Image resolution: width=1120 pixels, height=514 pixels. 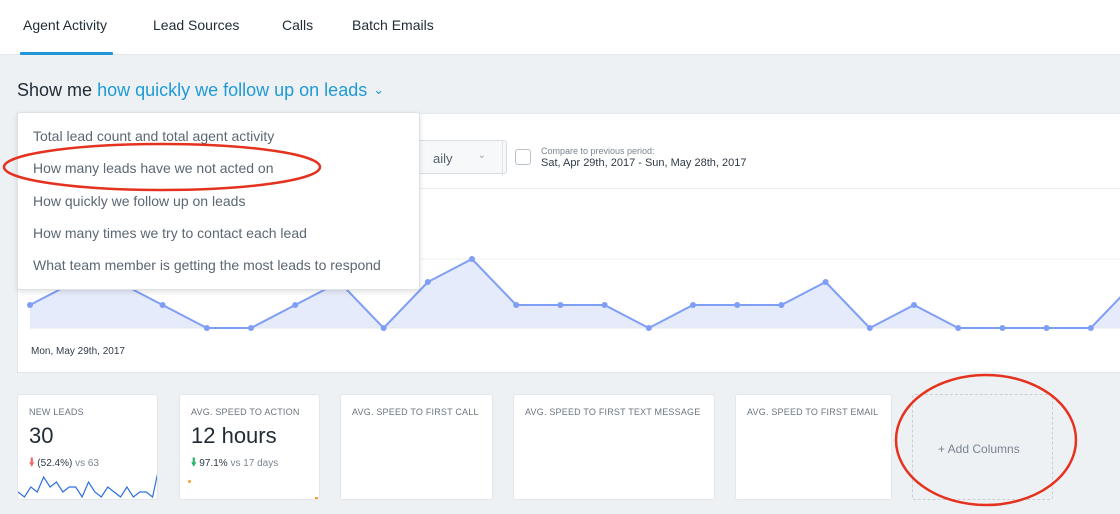 What do you see at coordinates (41, 435) in the screenshot?
I see `card-value: 30` at bounding box center [41, 435].